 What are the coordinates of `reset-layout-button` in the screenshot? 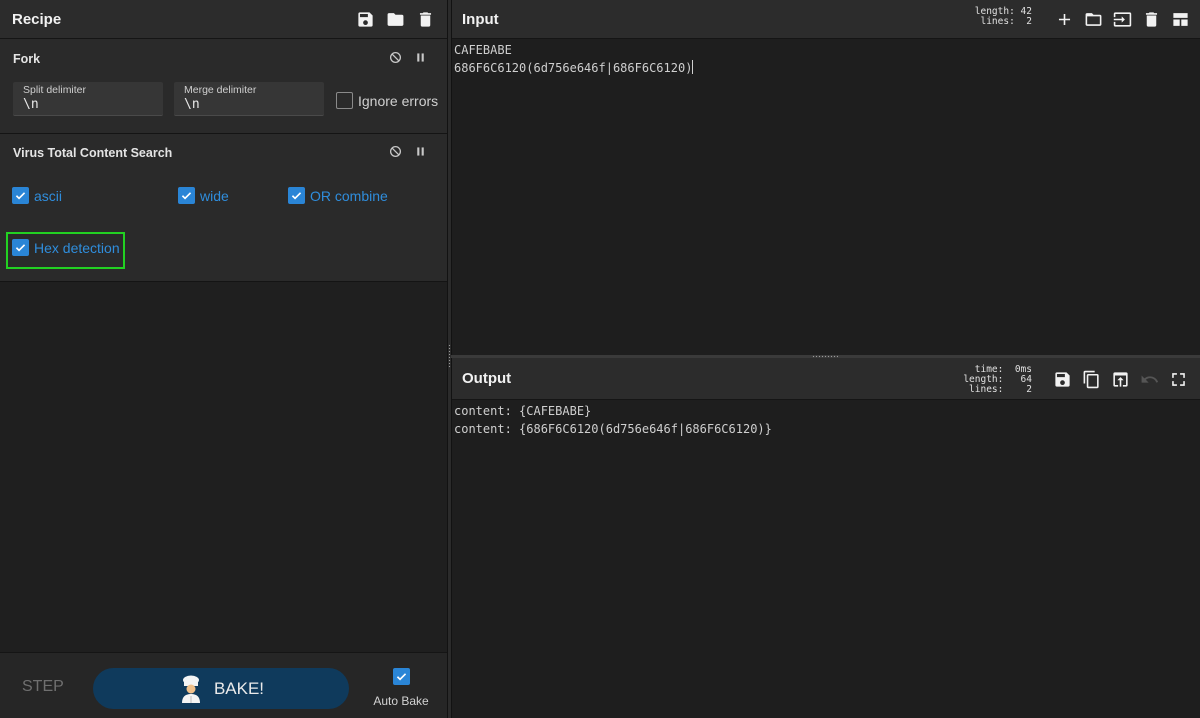 It's located at (1180, 19).